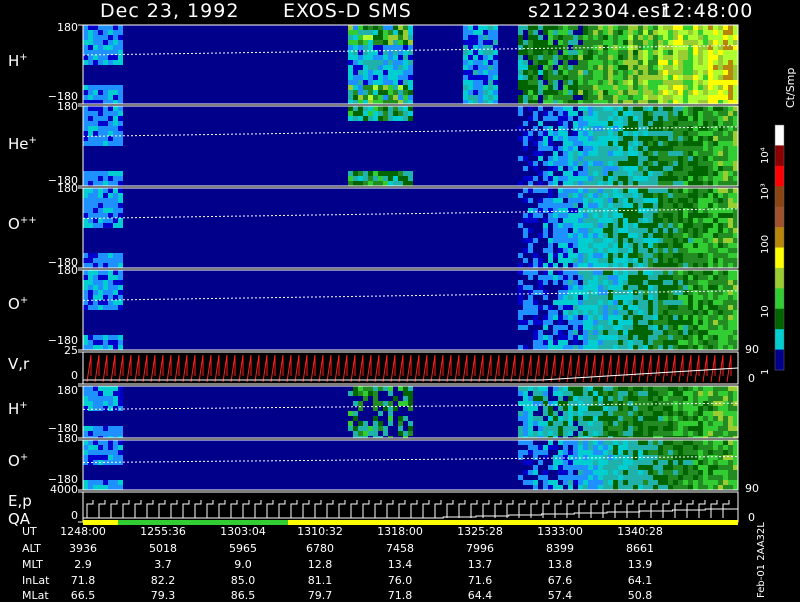  I want to click on header-date: Dec 23, 1992, so click(170, 11).